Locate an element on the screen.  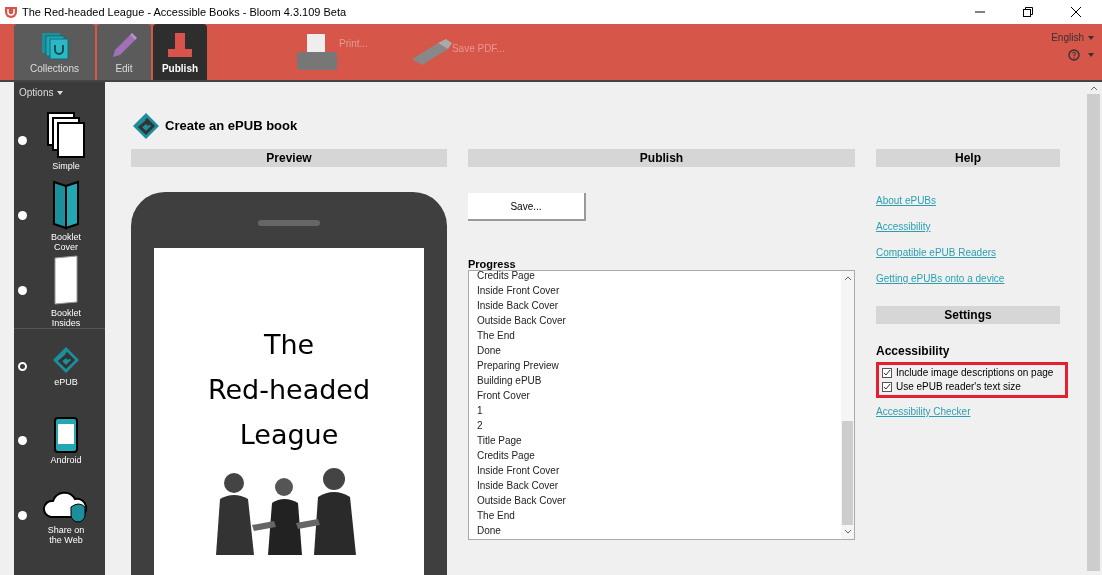
printer-icon is located at coordinates (317, 52).